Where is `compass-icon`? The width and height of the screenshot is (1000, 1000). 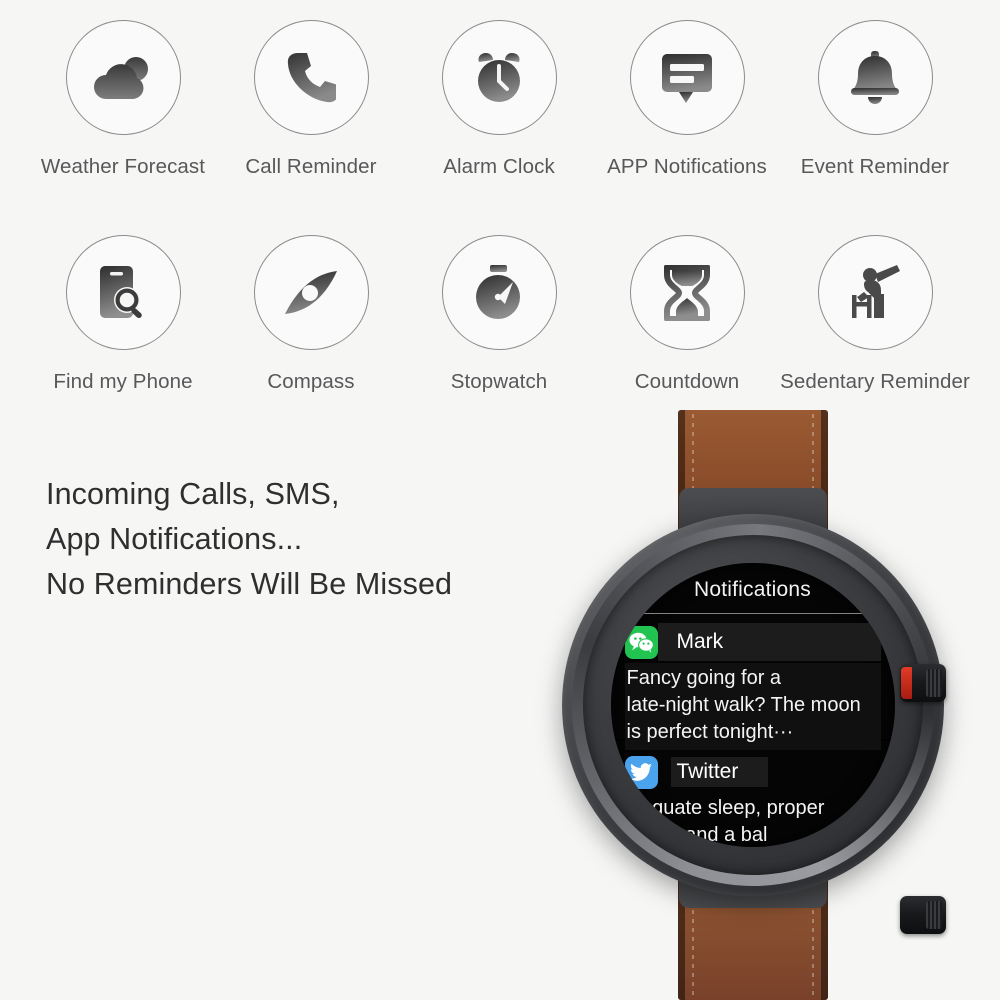
compass-icon is located at coordinates (311, 293).